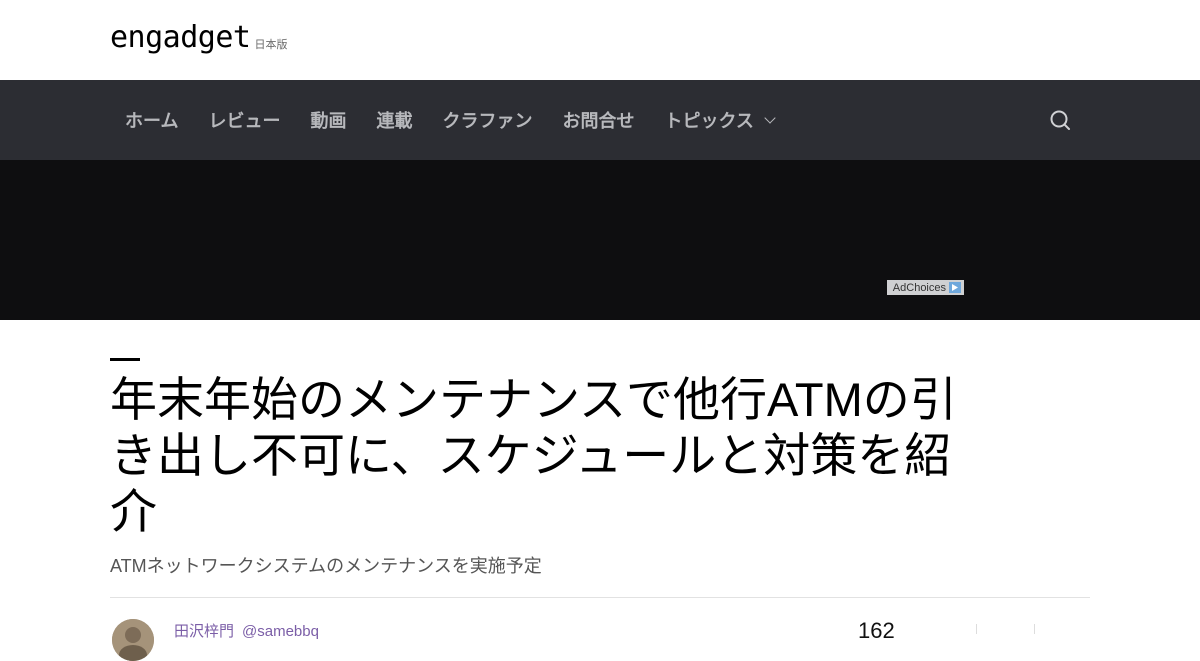 The image size is (1200, 661). I want to click on edition-label: 日本版, so click(271, 44).